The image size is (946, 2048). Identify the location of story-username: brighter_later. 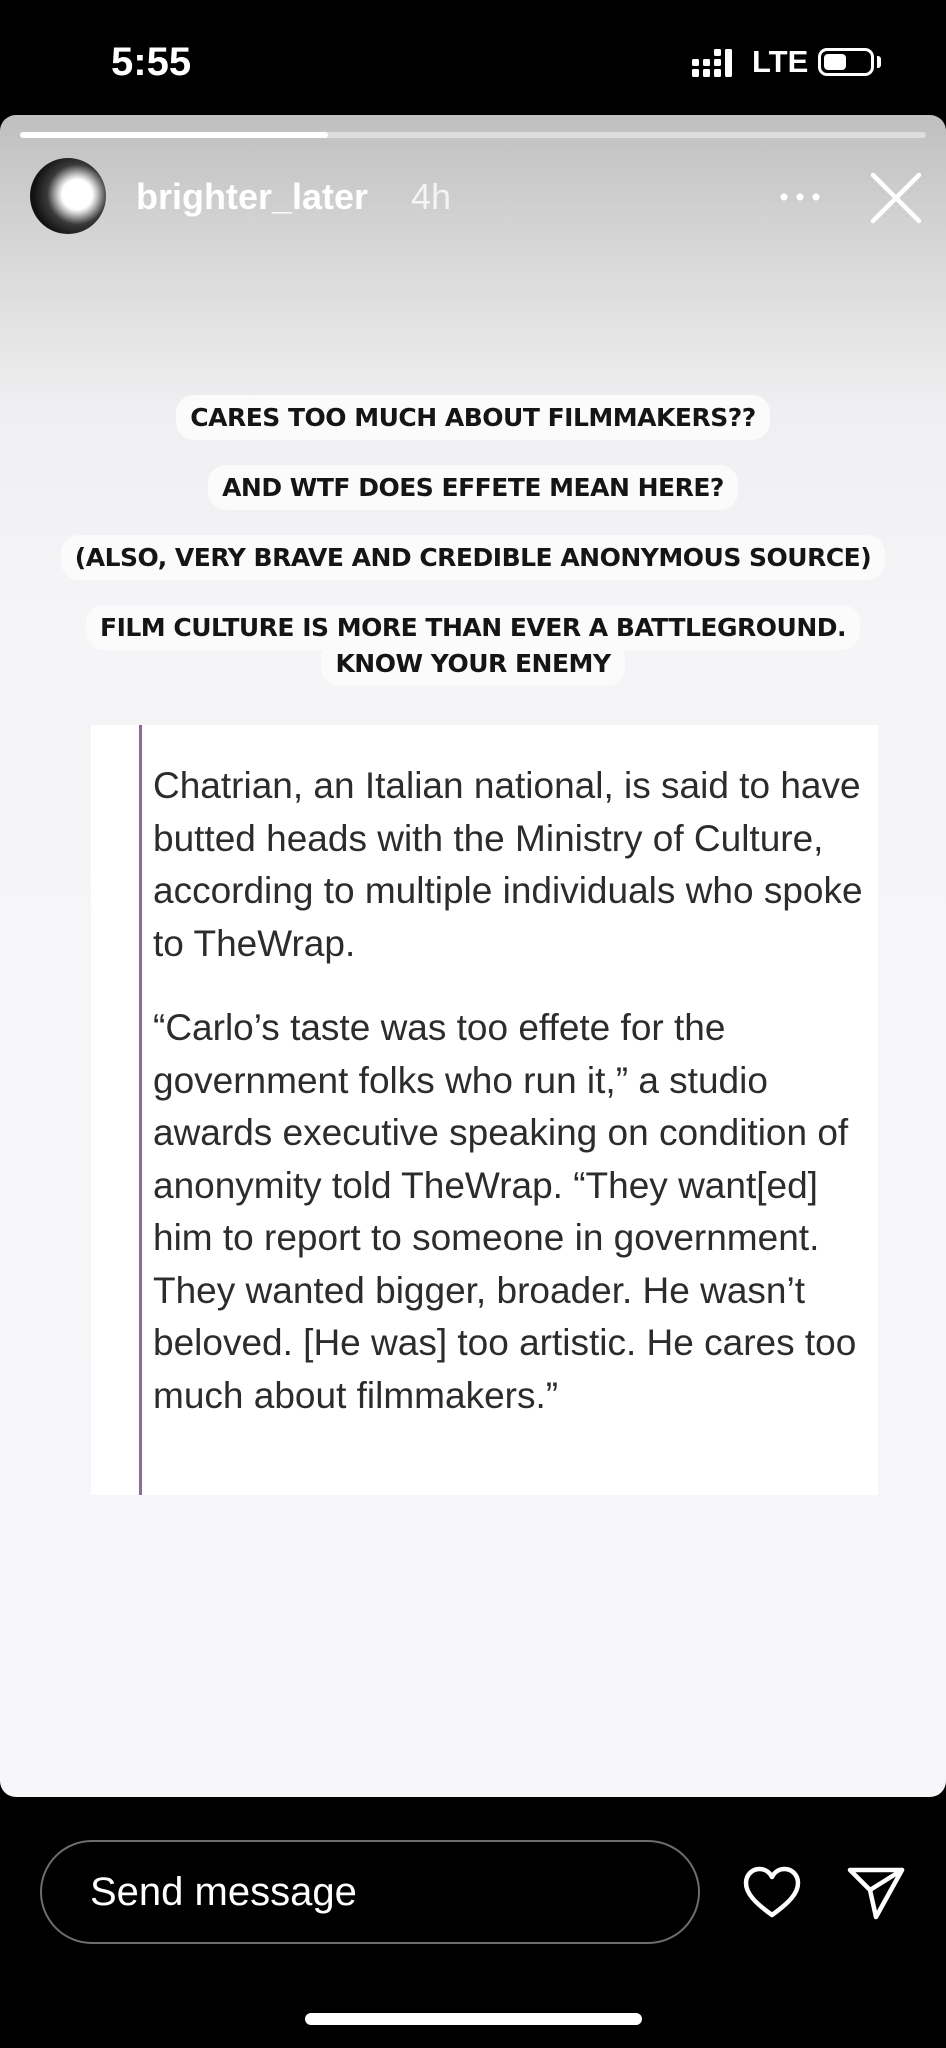
(252, 197).